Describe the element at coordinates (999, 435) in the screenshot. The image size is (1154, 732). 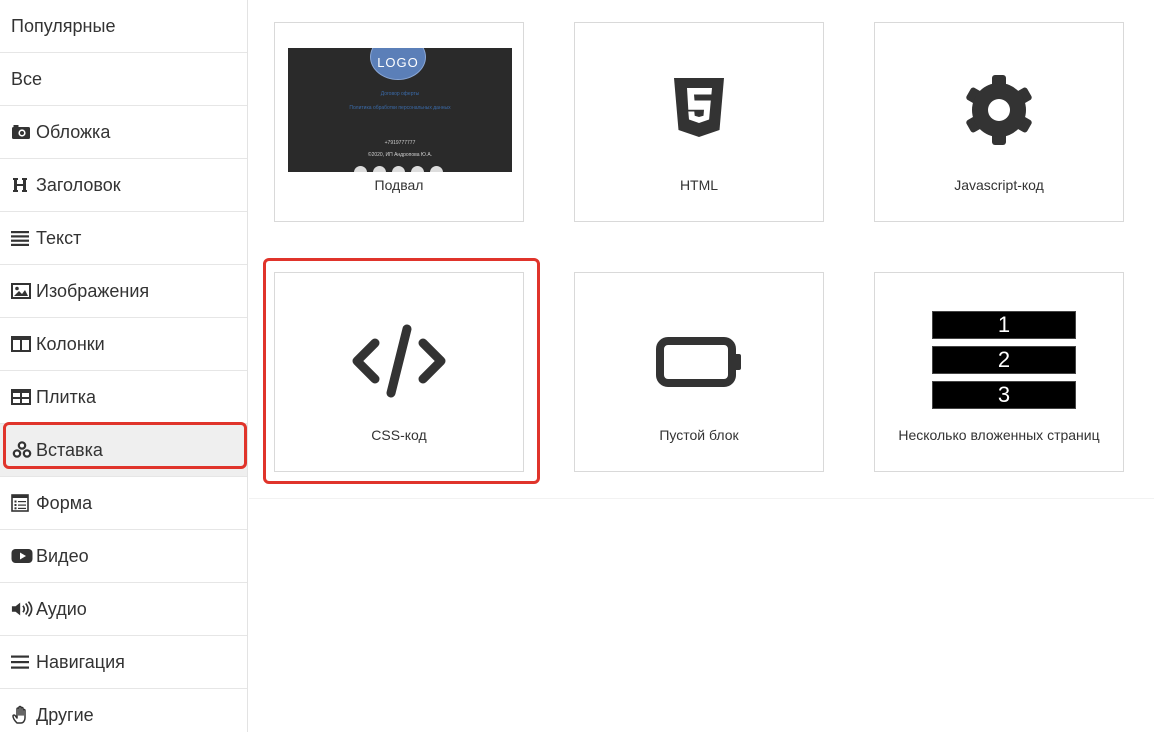
I see `card-label: Несколько вложенных страниц` at that location.